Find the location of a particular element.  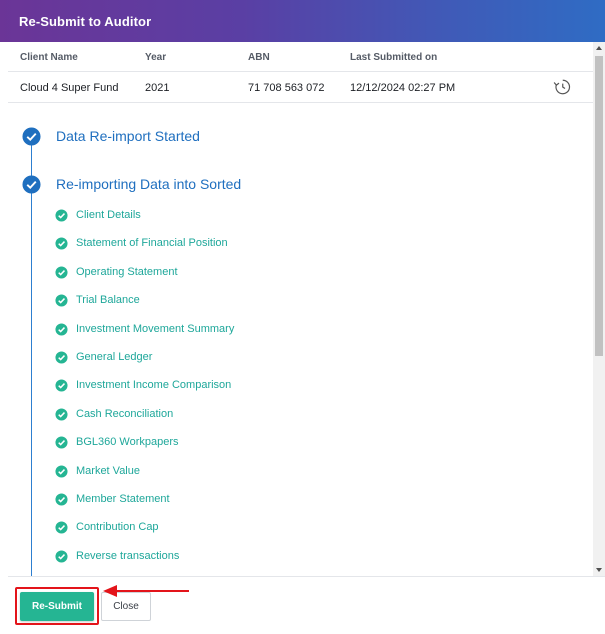

substep-item: Operating Statement is located at coordinates (295, 273).